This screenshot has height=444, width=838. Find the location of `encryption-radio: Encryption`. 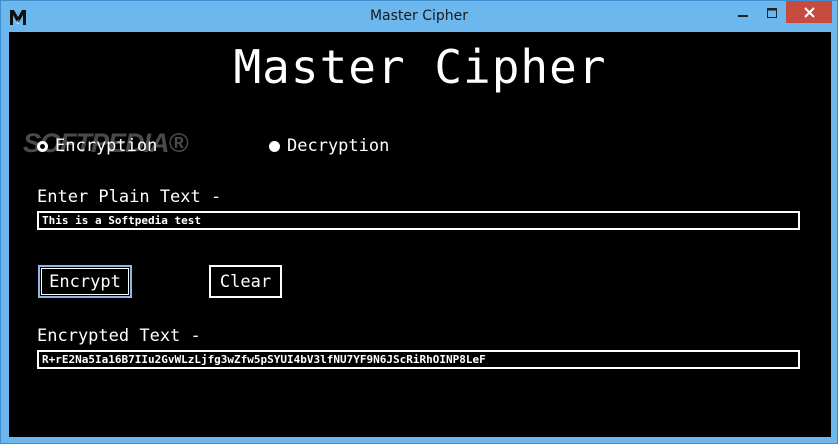

encryption-radio: Encryption is located at coordinates (97, 146).